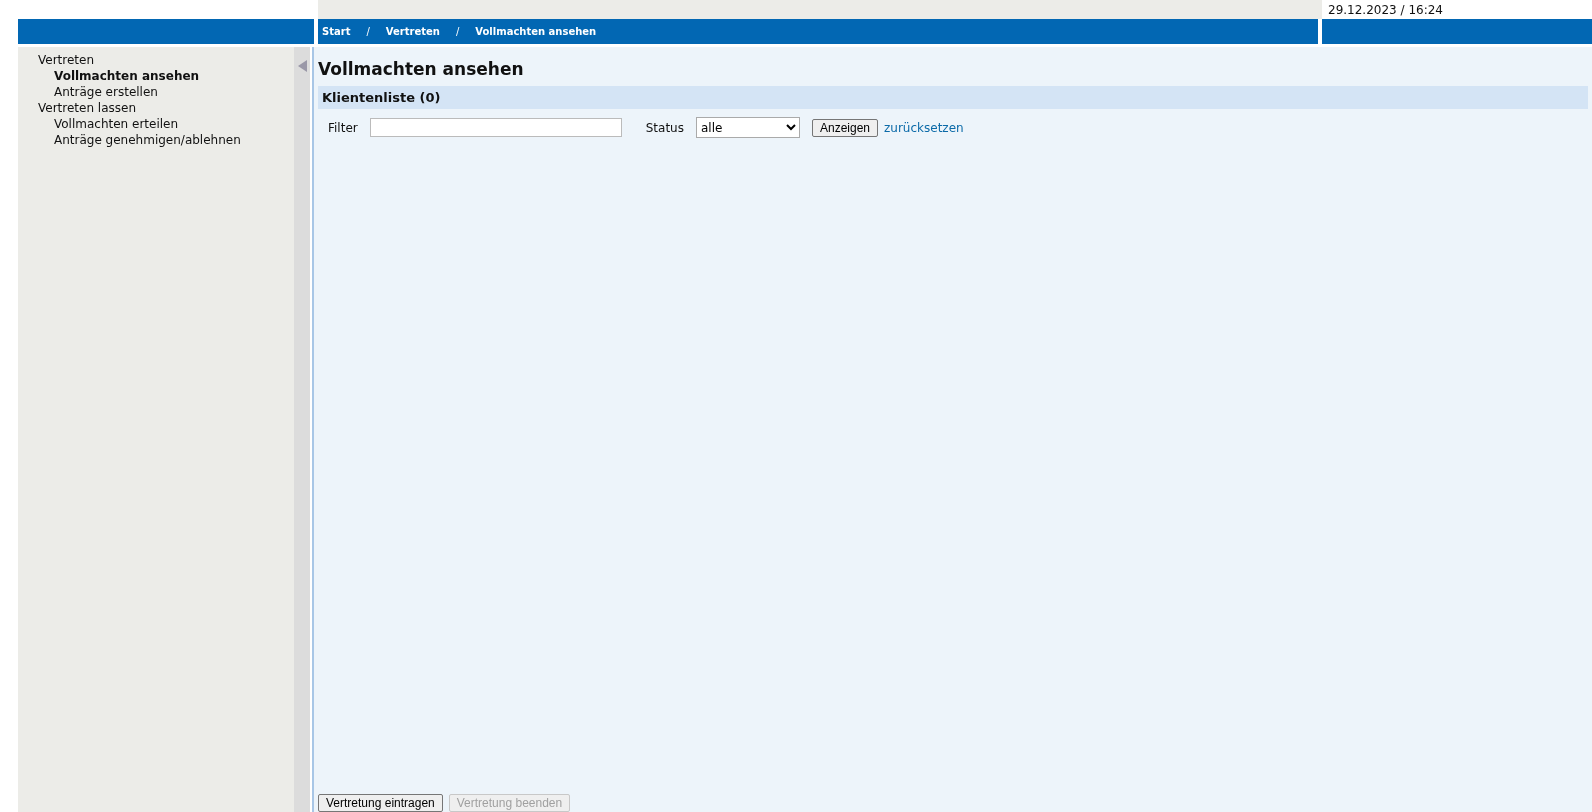  I want to click on date-time: 29.12.2023 / 16:24, so click(1385, 10).